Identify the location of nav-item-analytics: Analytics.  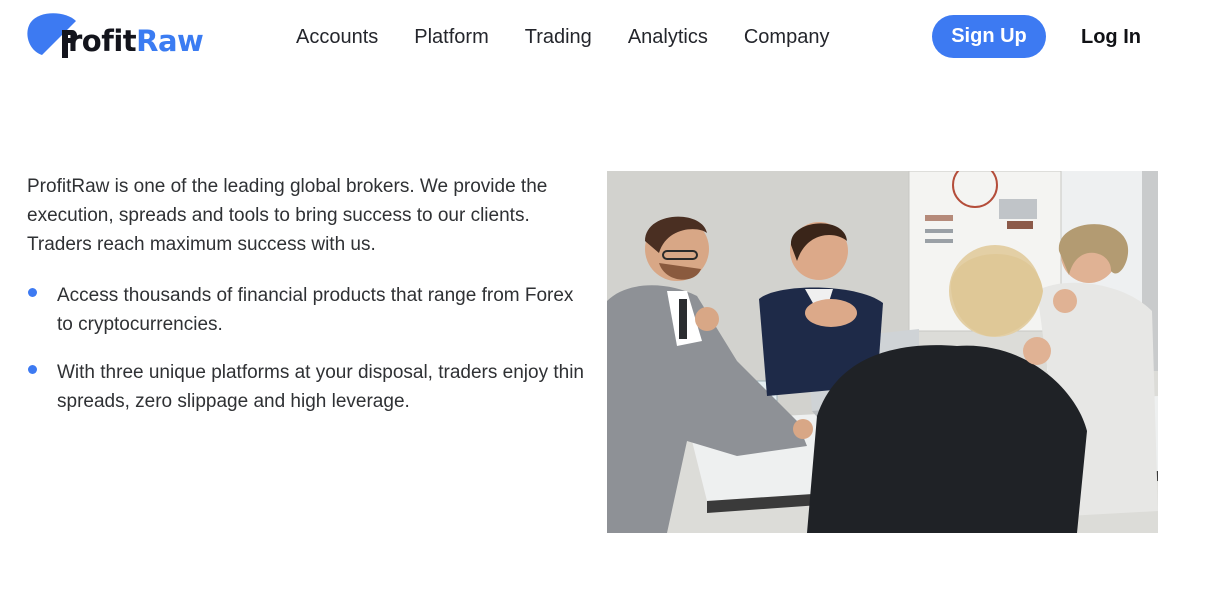
(668, 37).